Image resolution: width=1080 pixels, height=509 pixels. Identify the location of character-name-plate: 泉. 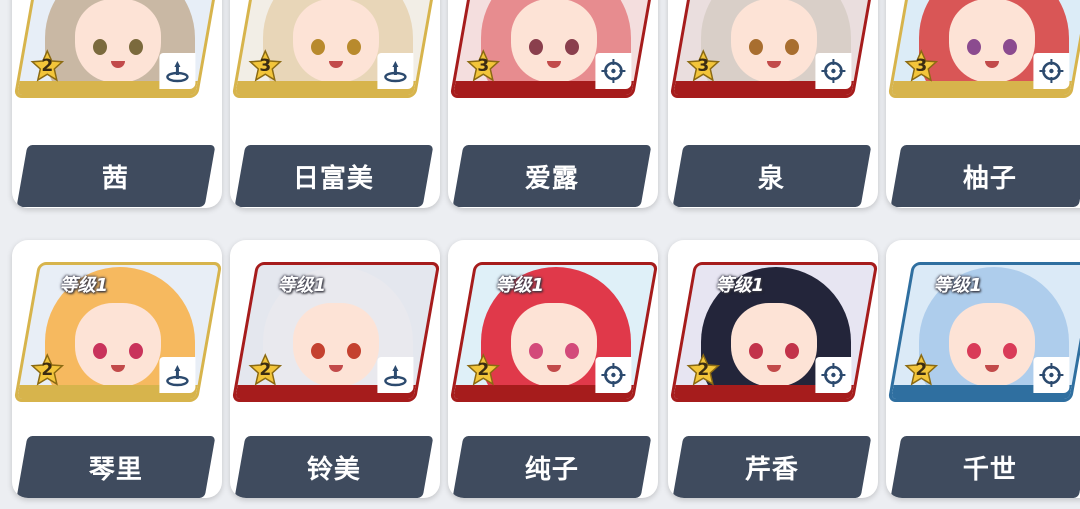
(772, 176).